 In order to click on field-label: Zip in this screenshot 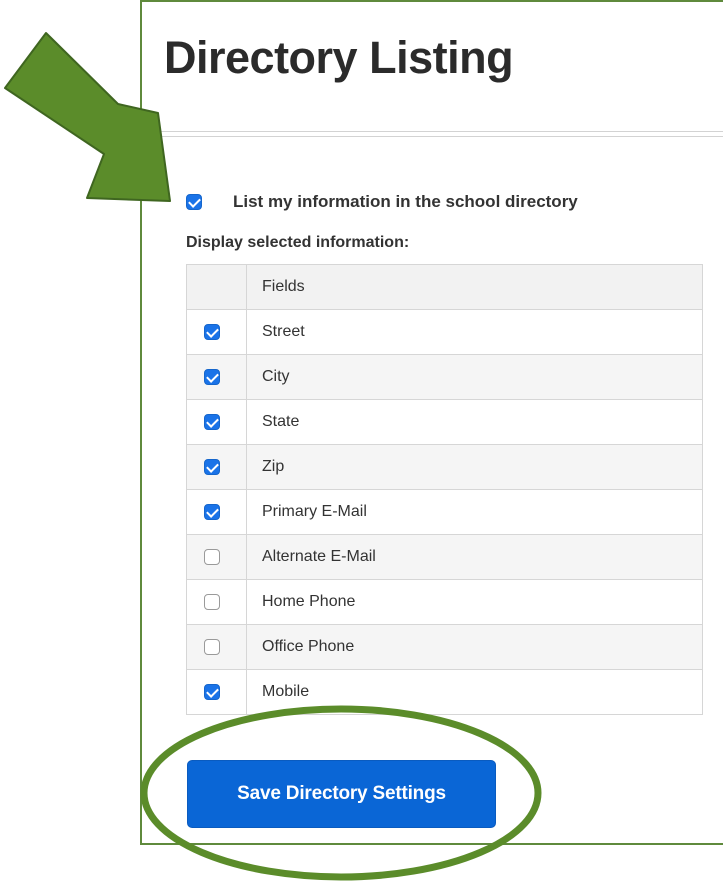, I will do `click(474, 467)`.